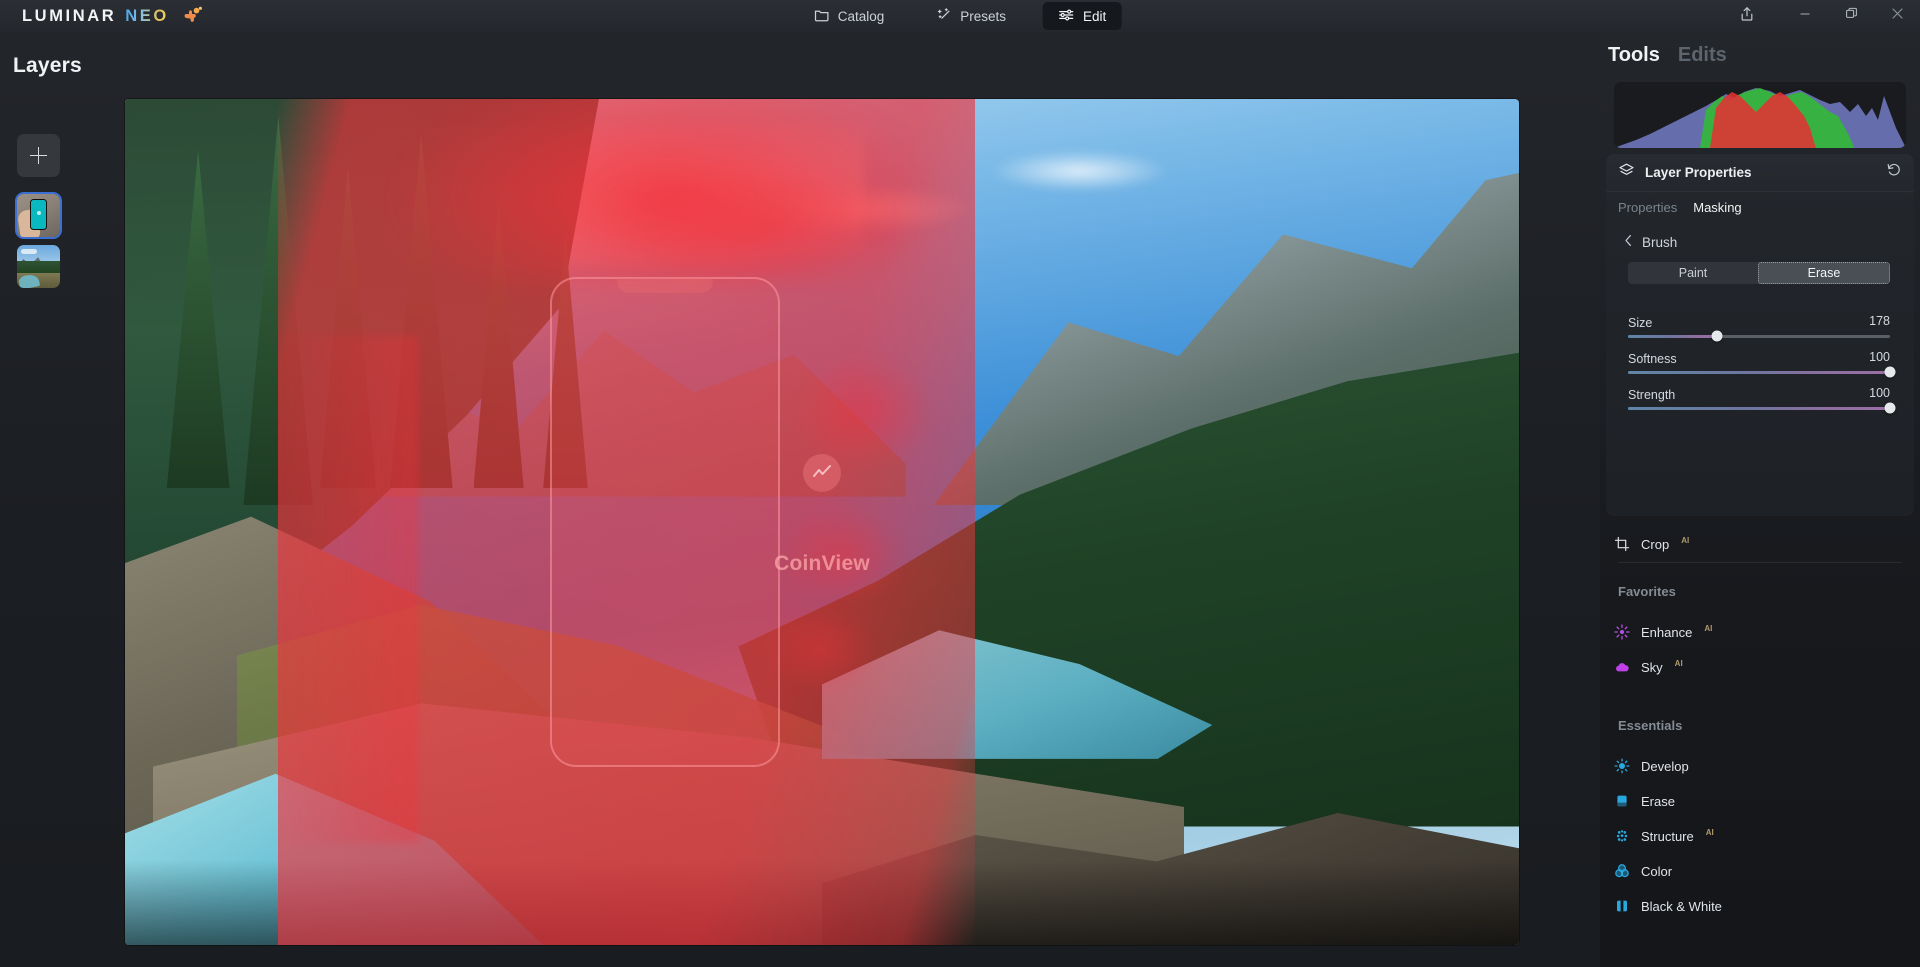  Describe the element at coordinates (39, 213) in the screenshot. I see `phone-logo-dot` at that location.